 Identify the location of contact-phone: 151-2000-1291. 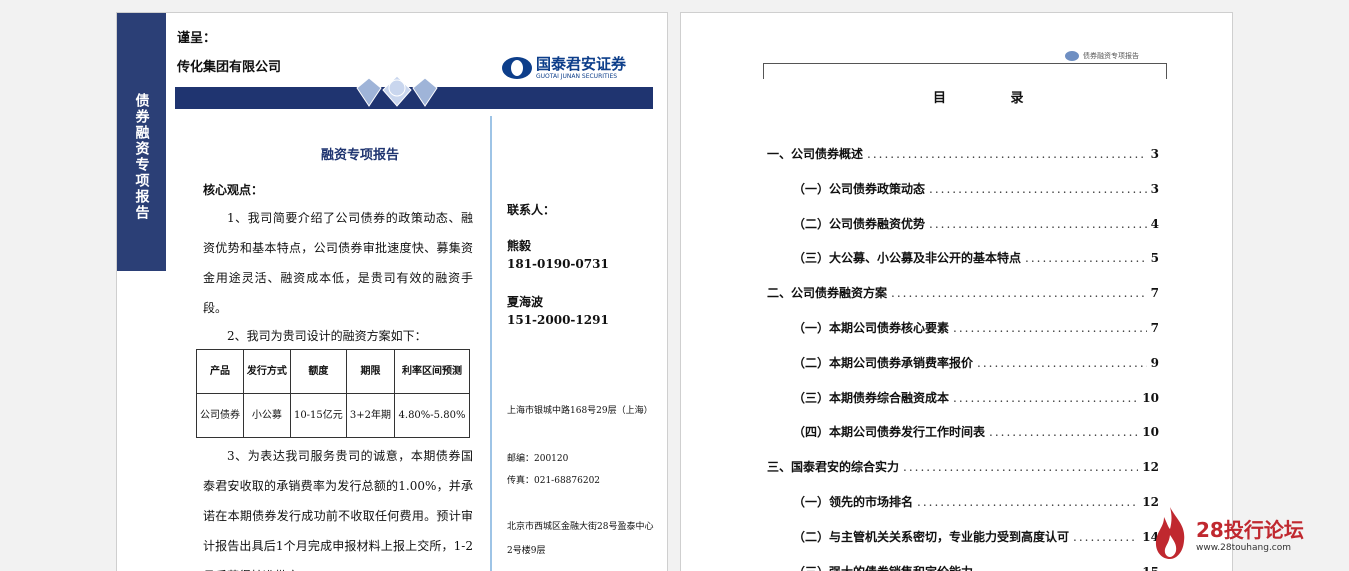
(558, 320).